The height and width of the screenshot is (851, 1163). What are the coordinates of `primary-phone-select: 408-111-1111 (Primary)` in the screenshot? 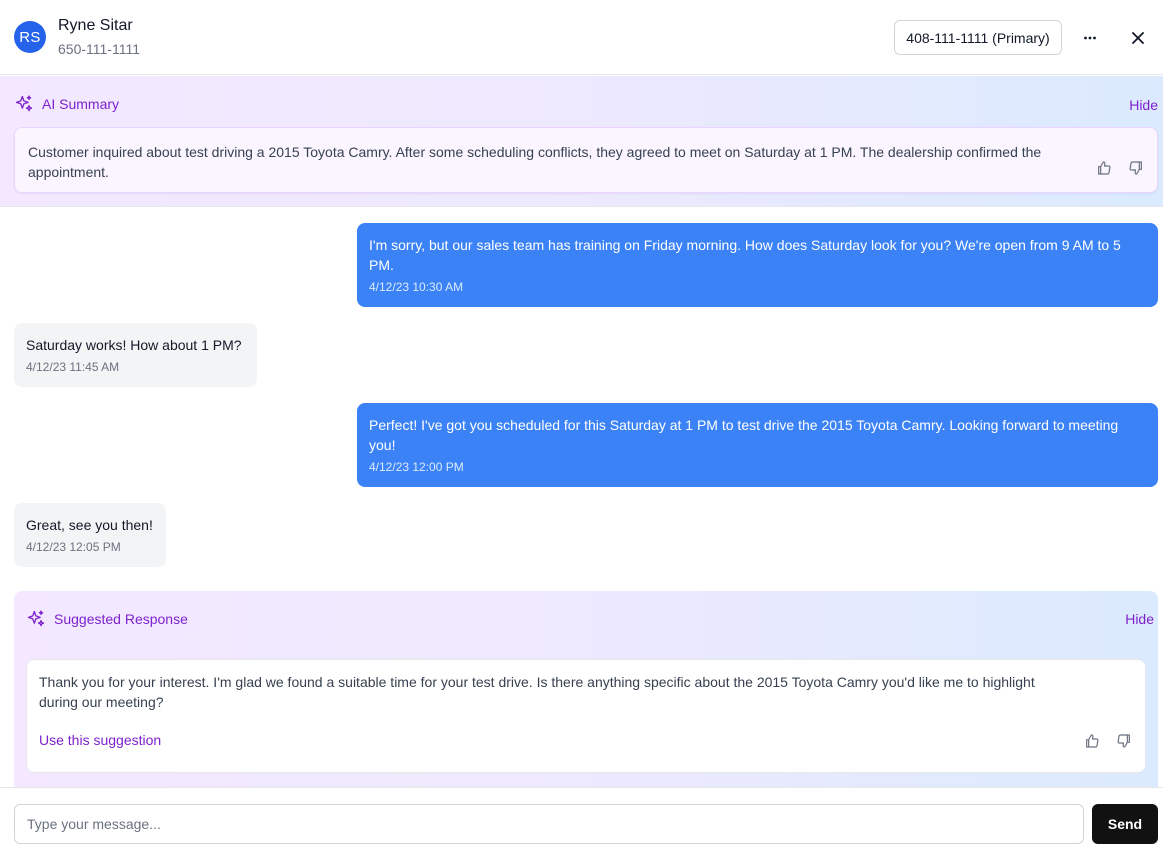 It's located at (978, 37).